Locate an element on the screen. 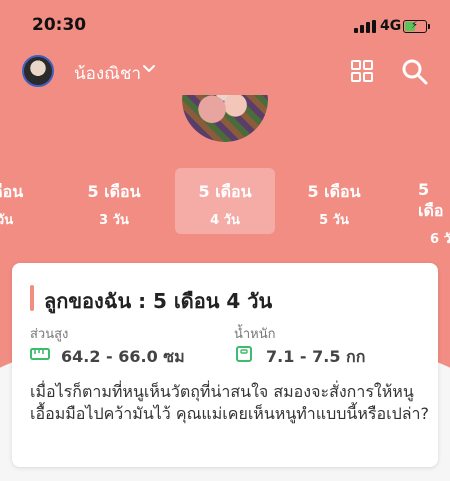  age-tab-day: 3 วัน is located at coordinates (114, 220).